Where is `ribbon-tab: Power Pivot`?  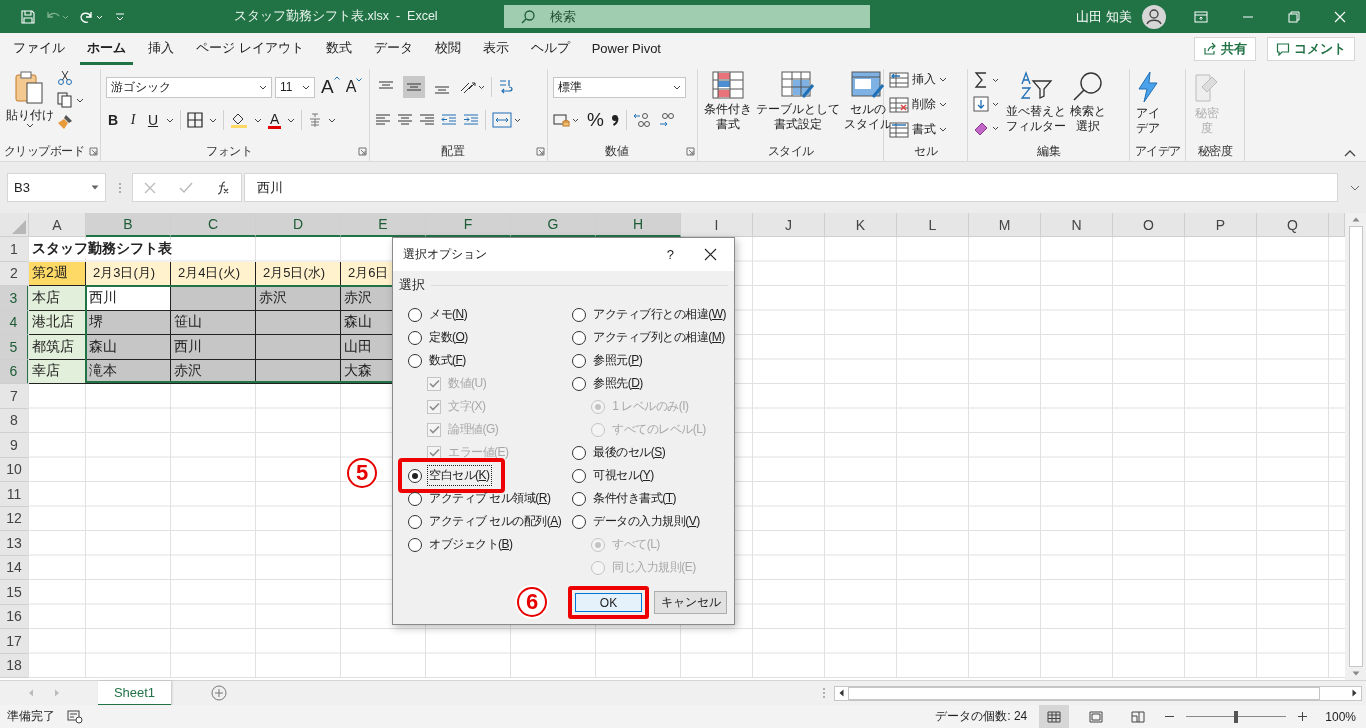 ribbon-tab: Power Pivot is located at coordinates (626, 49).